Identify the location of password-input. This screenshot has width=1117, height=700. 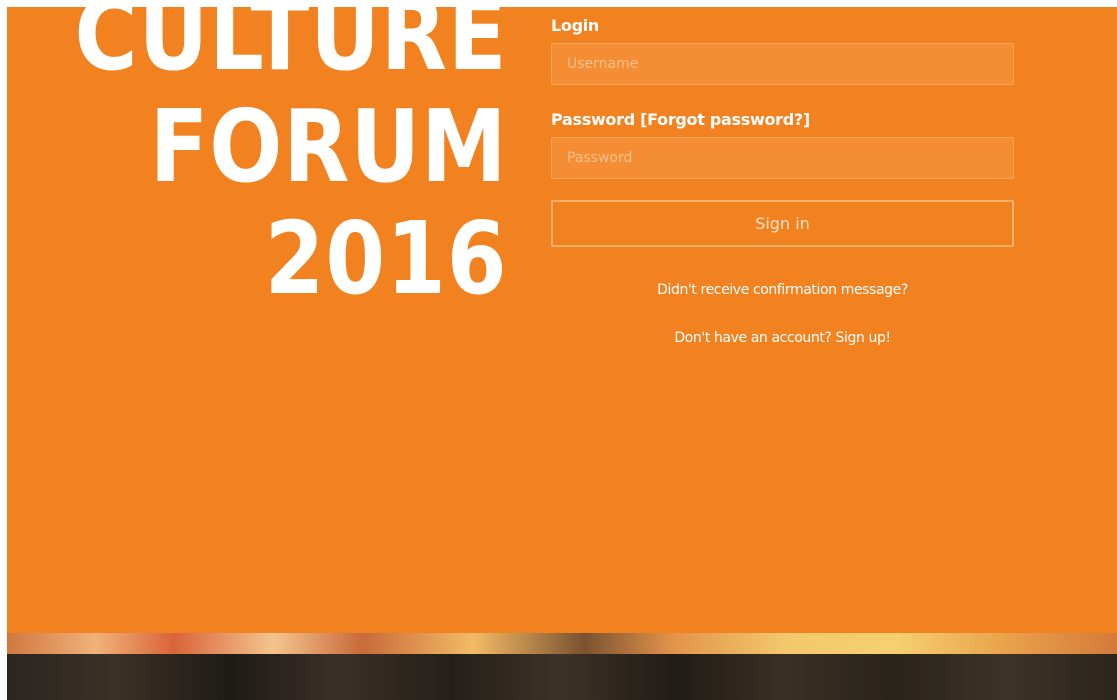
(782, 158).